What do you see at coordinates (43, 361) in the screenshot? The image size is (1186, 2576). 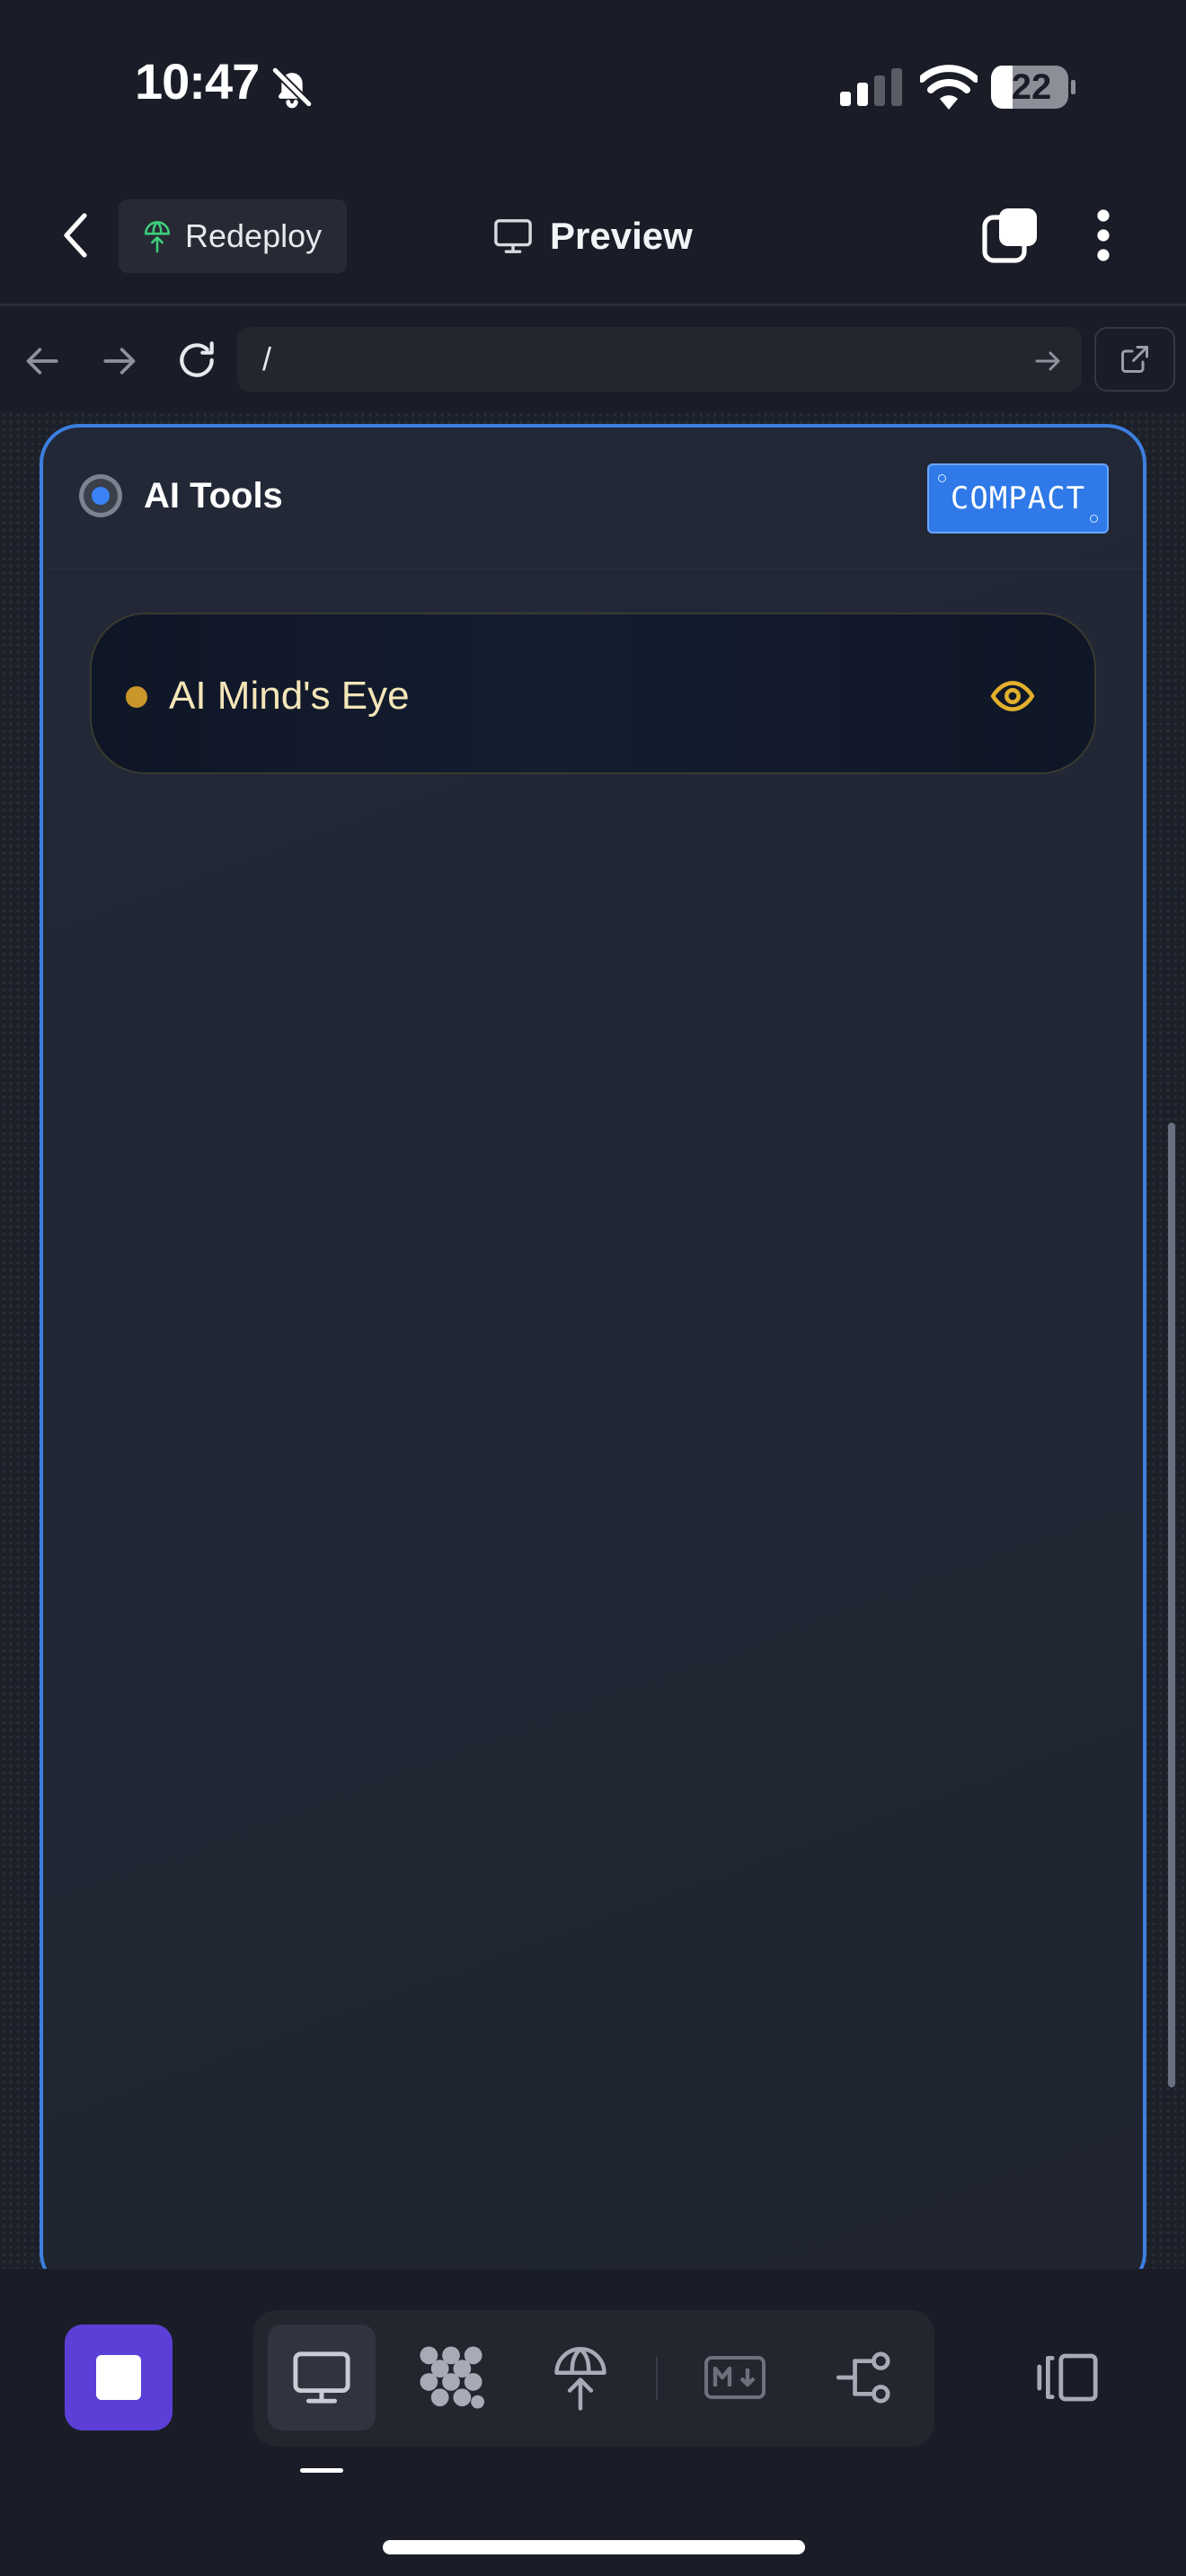 I see `arrow-left-icon` at bounding box center [43, 361].